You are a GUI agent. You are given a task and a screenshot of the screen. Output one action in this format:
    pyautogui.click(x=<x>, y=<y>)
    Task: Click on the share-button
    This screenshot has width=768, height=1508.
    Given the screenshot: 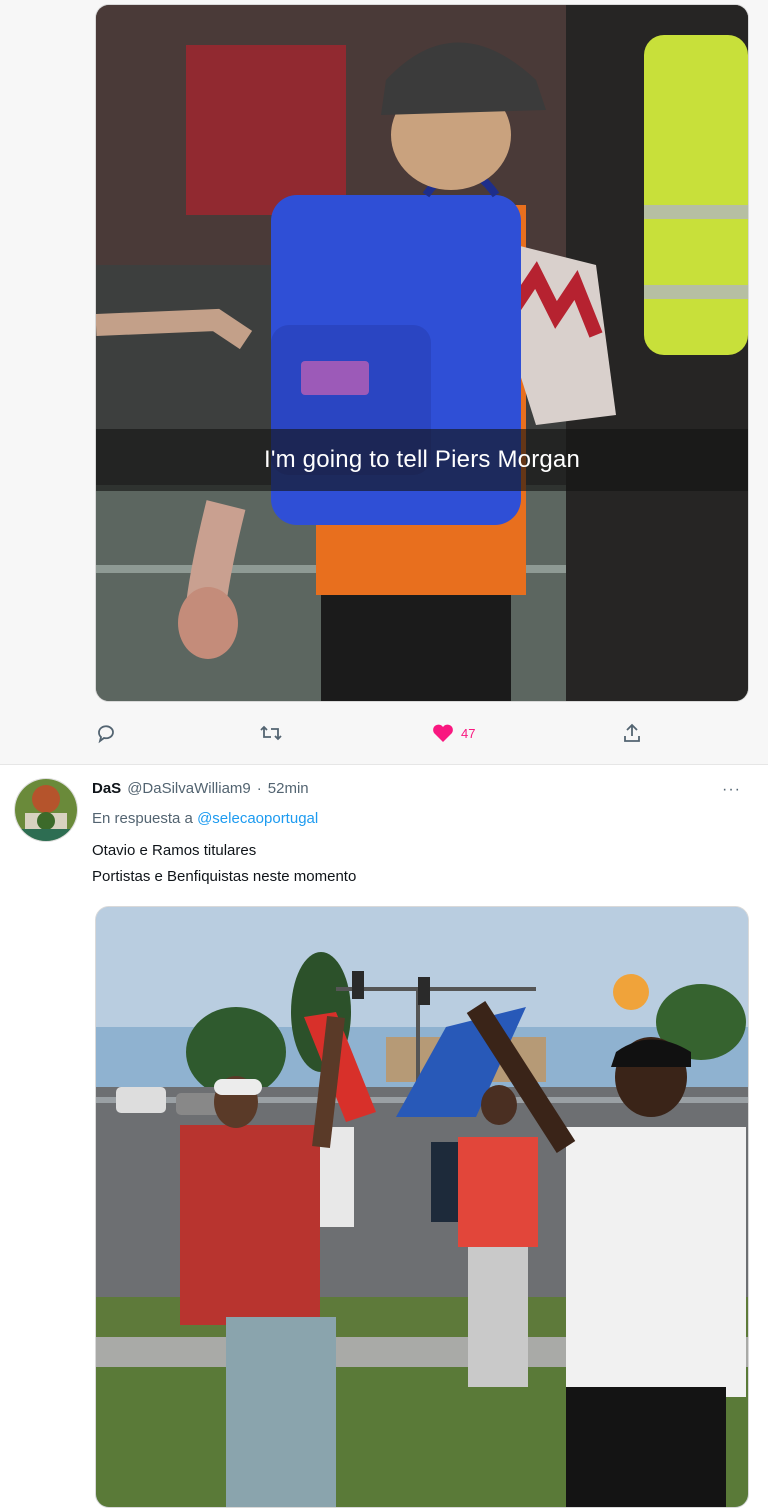 What is the action you would take?
    pyautogui.click(x=632, y=733)
    